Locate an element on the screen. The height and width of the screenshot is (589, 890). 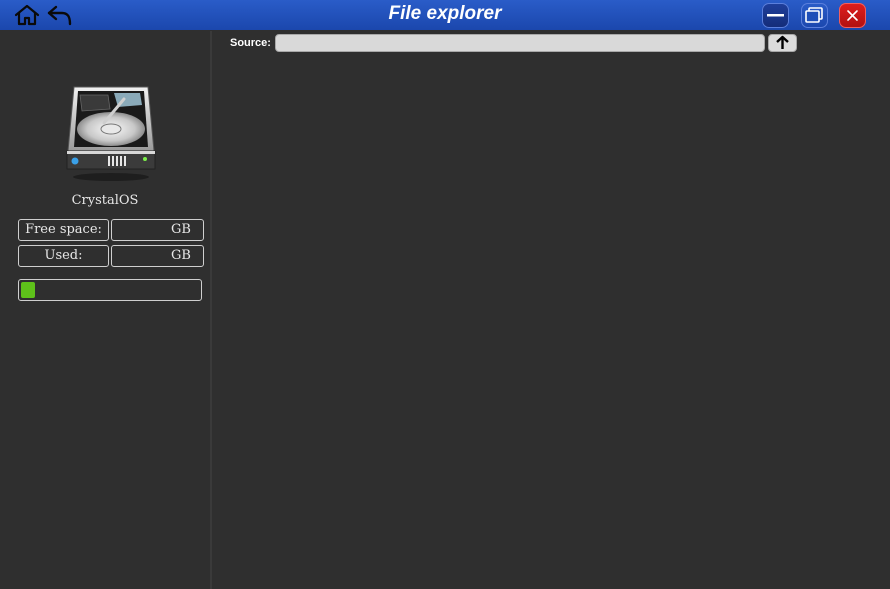
window-title: File explorer is located at coordinates (445, 13).